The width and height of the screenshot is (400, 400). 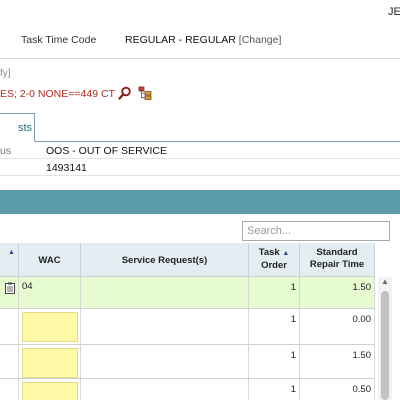 What do you see at coordinates (17, 127) in the screenshot?
I see `tab-active: sts` at bounding box center [17, 127].